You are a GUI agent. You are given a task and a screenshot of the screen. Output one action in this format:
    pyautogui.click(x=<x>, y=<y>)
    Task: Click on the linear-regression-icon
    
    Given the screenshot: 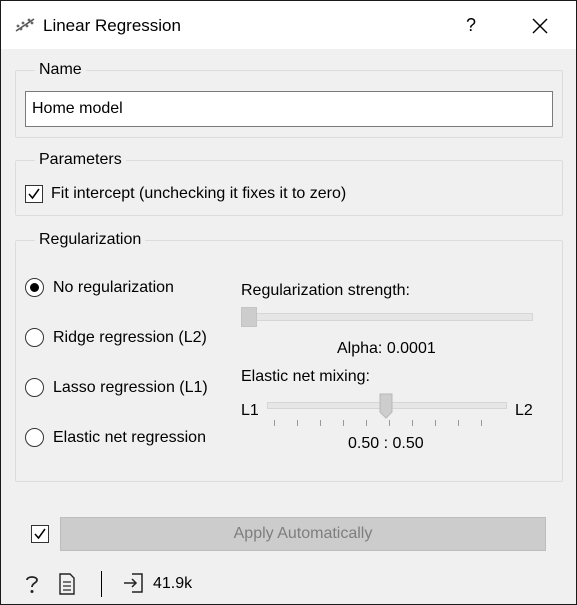 What is the action you would take?
    pyautogui.click(x=25, y=25)
    